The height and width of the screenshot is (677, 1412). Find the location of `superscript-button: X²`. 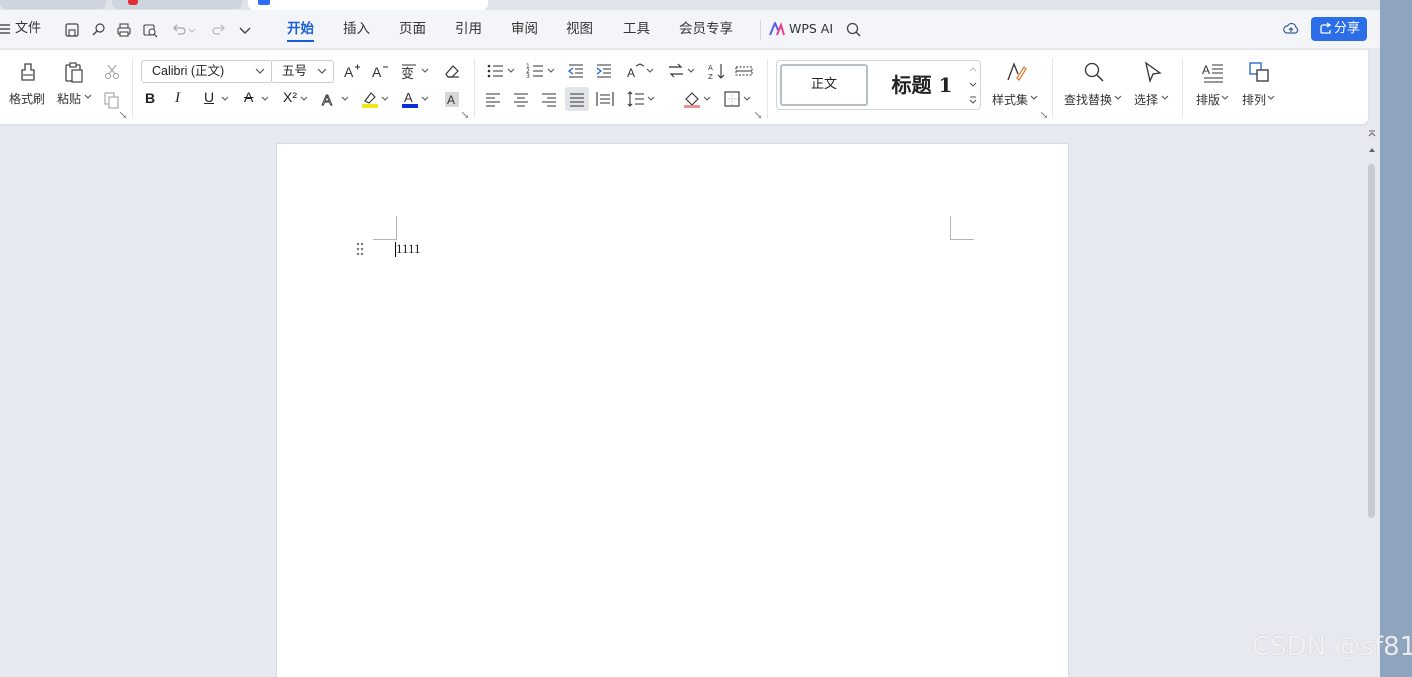

superscript-button: X² is located at coordinates (290, 97).